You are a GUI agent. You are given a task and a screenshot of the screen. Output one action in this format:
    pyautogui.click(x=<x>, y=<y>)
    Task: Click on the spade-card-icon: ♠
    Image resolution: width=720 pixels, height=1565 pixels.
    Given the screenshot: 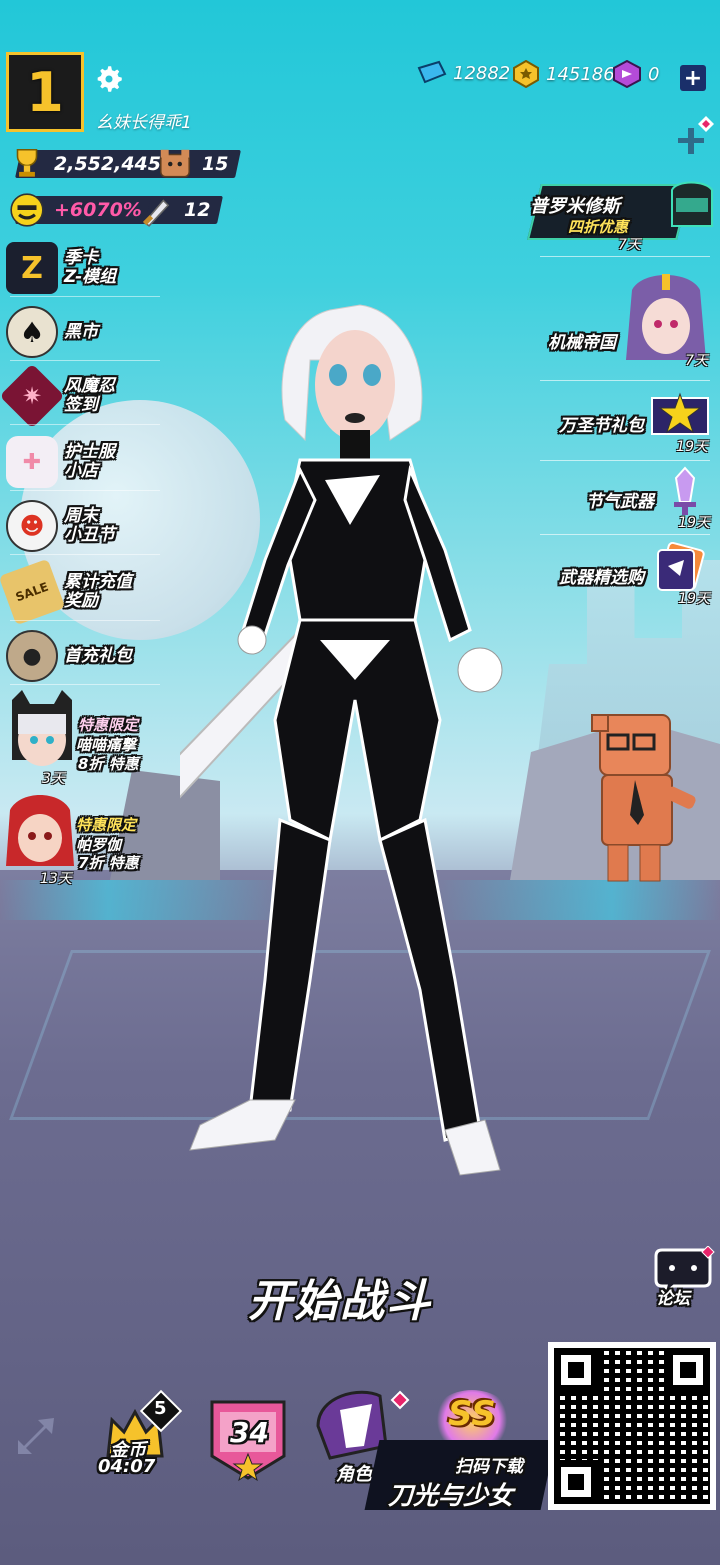 What is the action you would take?
    pyautogui.click(x=32, y=332)
    